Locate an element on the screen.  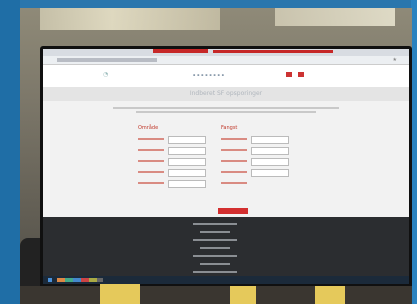
taskbar-icons is located at coordinates (80, 280).